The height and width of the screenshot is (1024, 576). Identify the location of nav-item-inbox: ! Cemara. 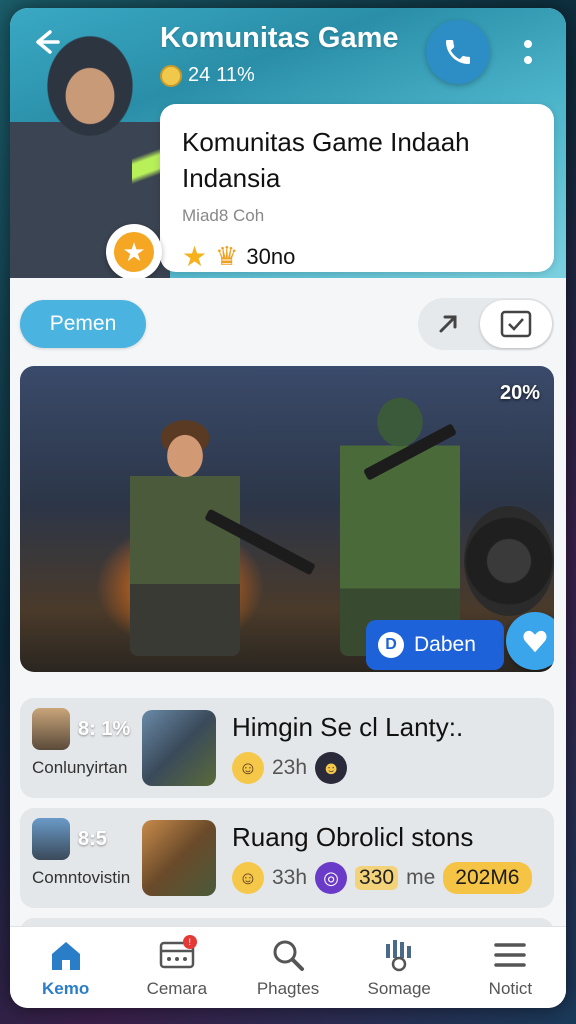
(176, 967).